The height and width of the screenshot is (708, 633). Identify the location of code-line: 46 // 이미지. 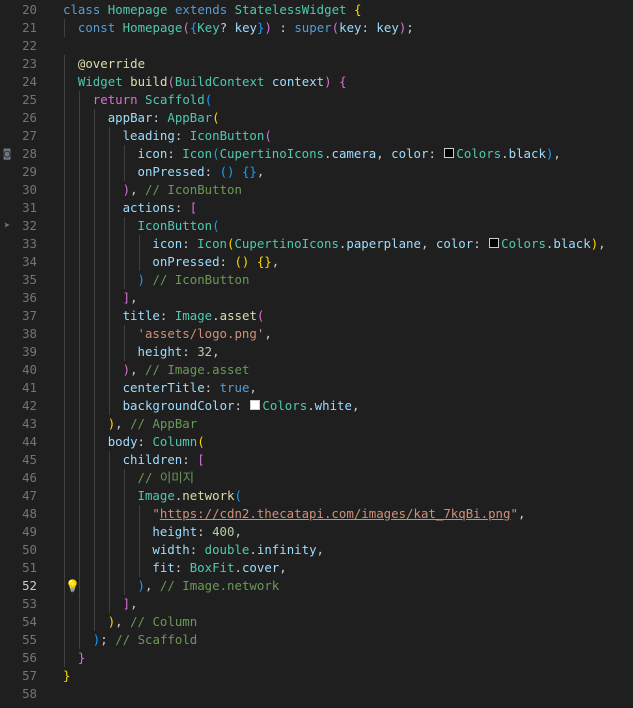
(316, 478).